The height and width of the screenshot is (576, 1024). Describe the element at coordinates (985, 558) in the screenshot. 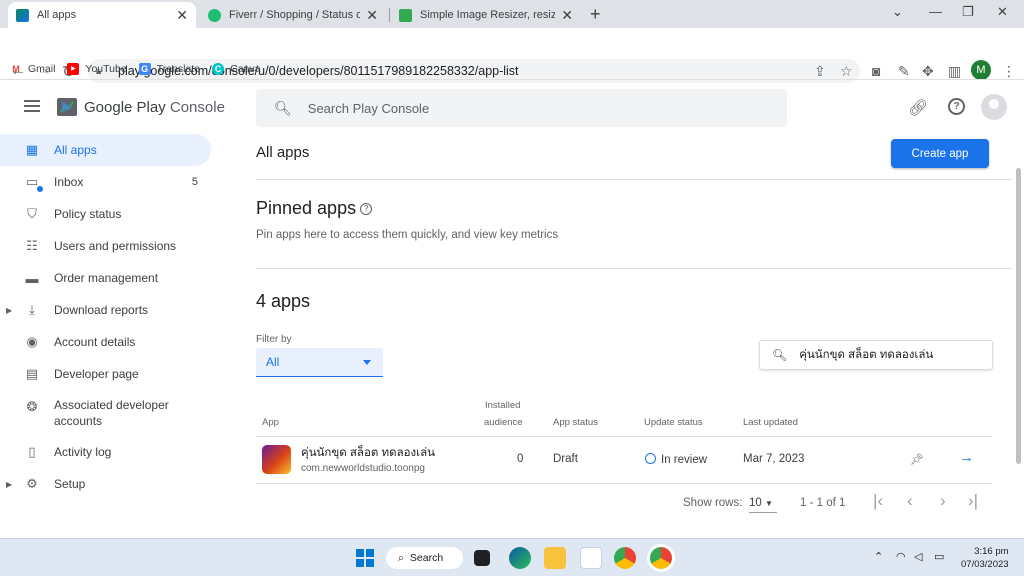

I see `system-clock: 3:16 pm 07/03/2023` at that location.